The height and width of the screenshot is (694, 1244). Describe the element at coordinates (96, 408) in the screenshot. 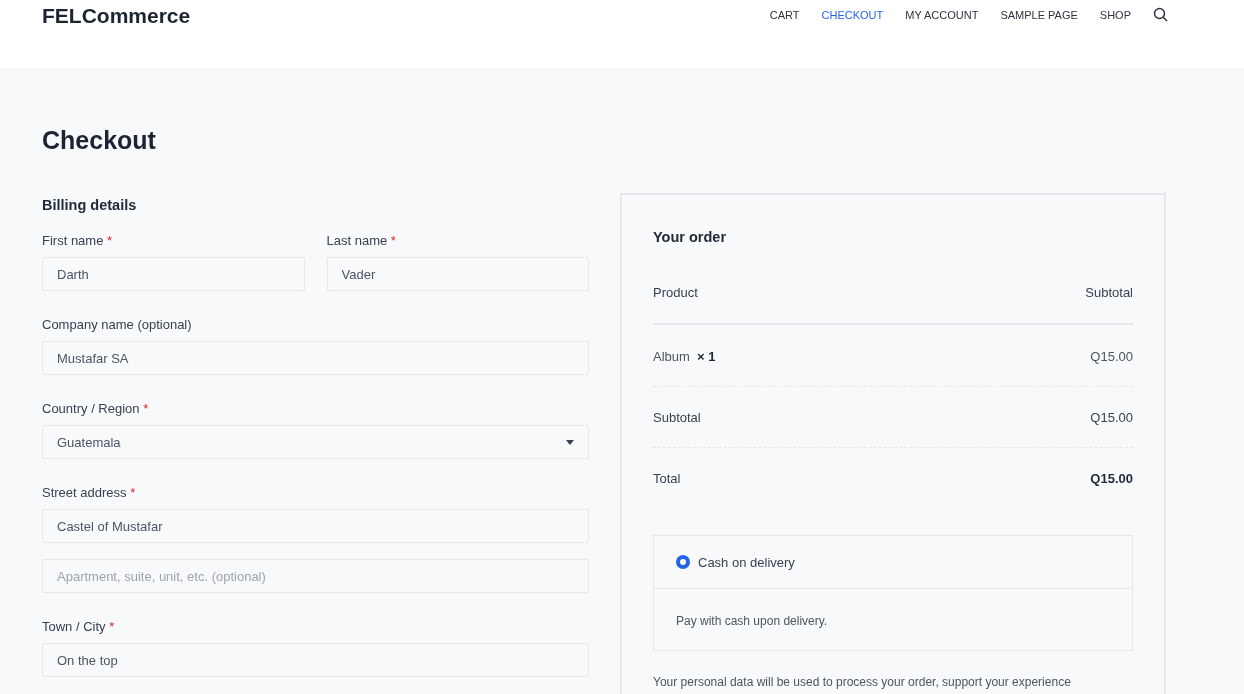

I see `field-label: Country / Region *` at that location.